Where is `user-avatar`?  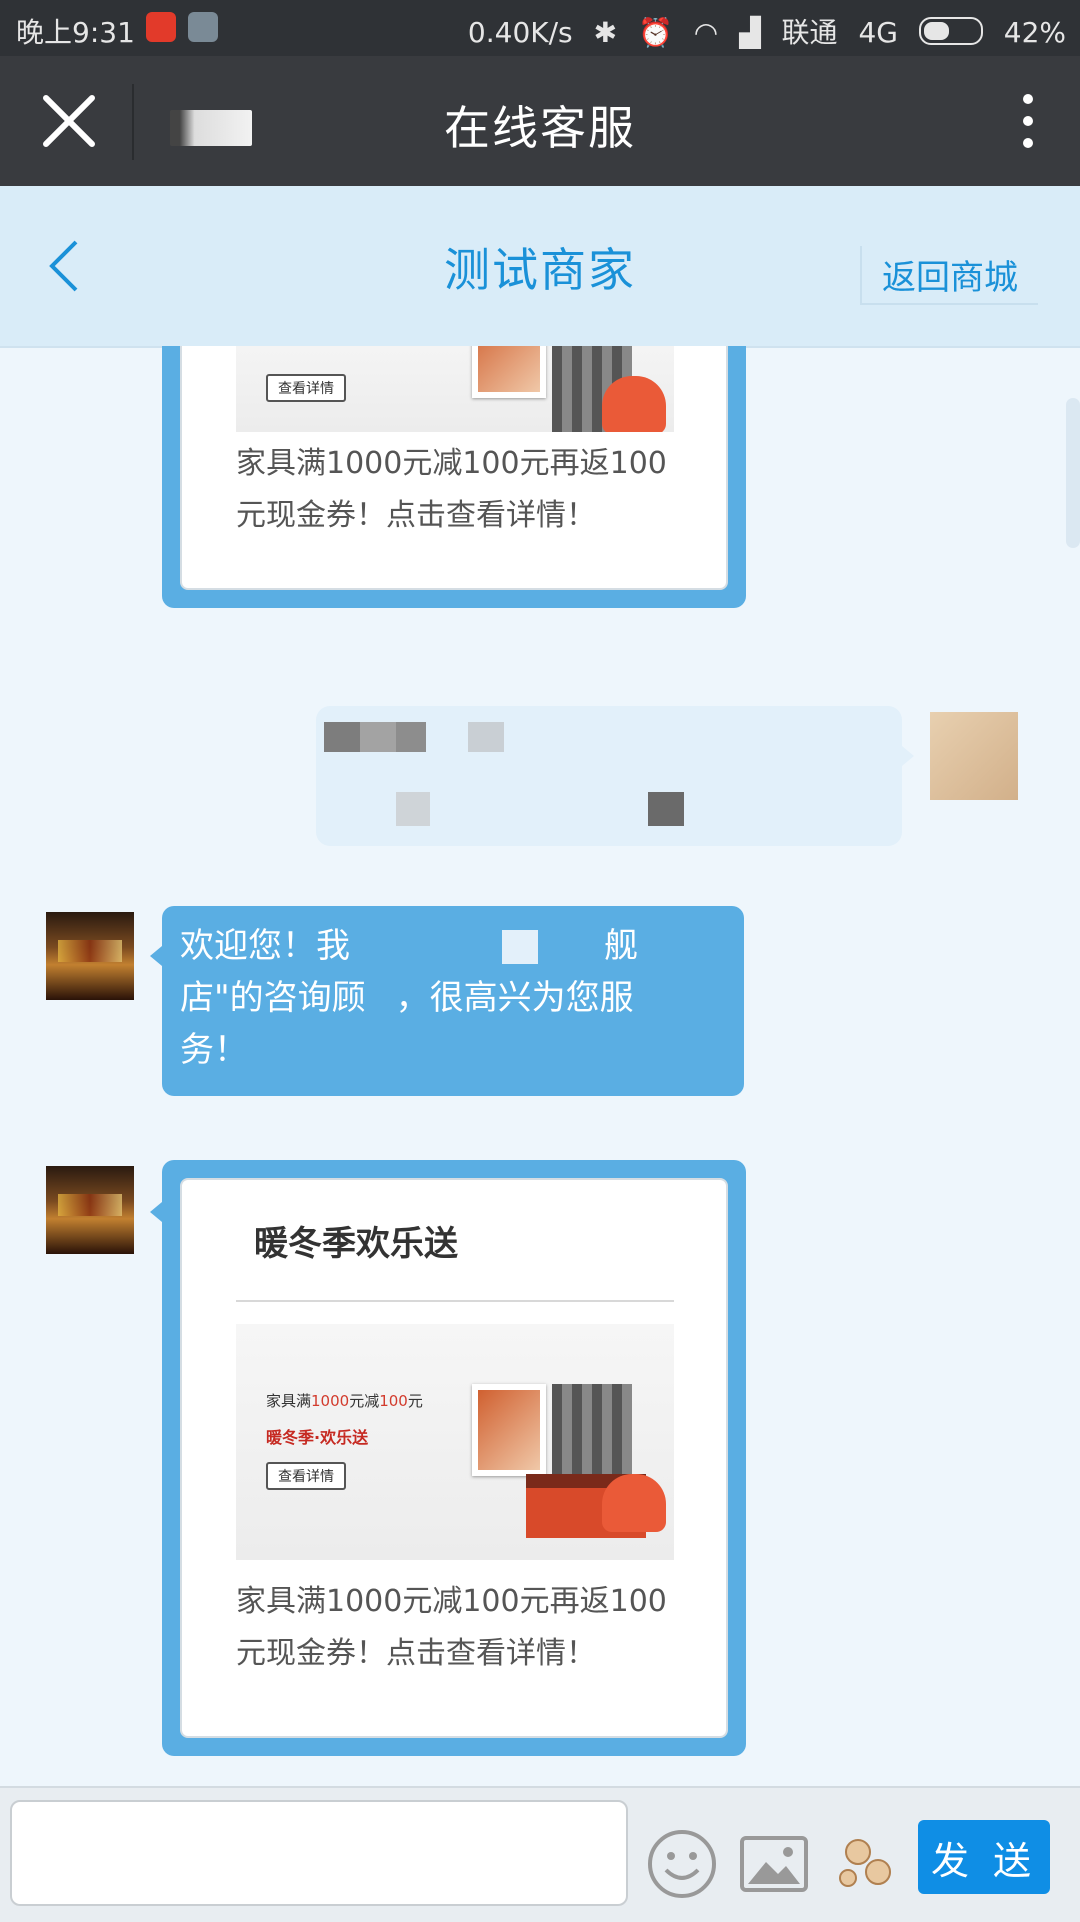
user-avatar is located at coordinates (974, 756).